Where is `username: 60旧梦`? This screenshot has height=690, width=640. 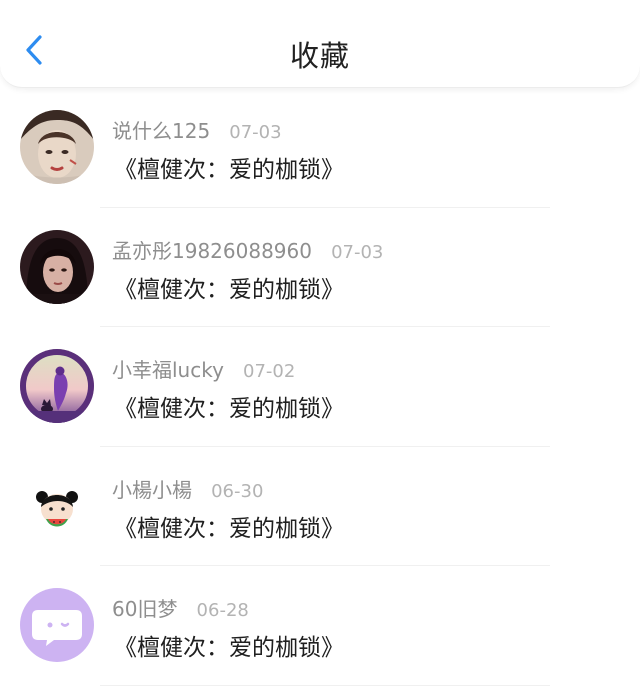
username: 60旧梦 is located at coordinates (144, 609).